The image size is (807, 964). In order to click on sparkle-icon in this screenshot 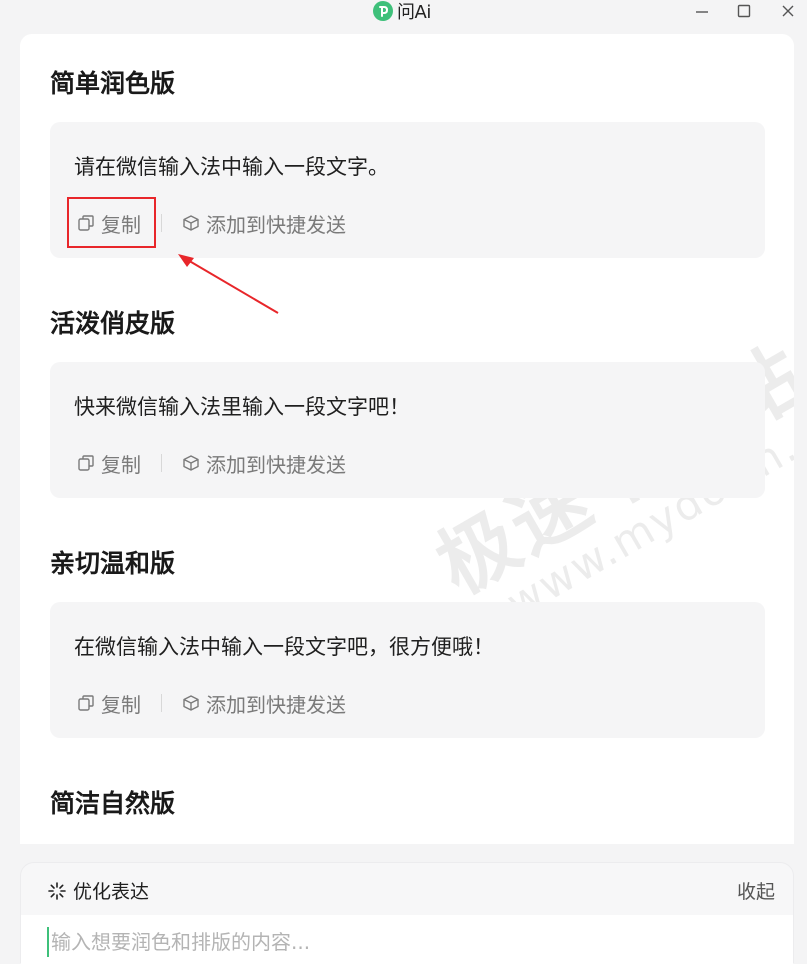, I will do `click(57, 890)`.